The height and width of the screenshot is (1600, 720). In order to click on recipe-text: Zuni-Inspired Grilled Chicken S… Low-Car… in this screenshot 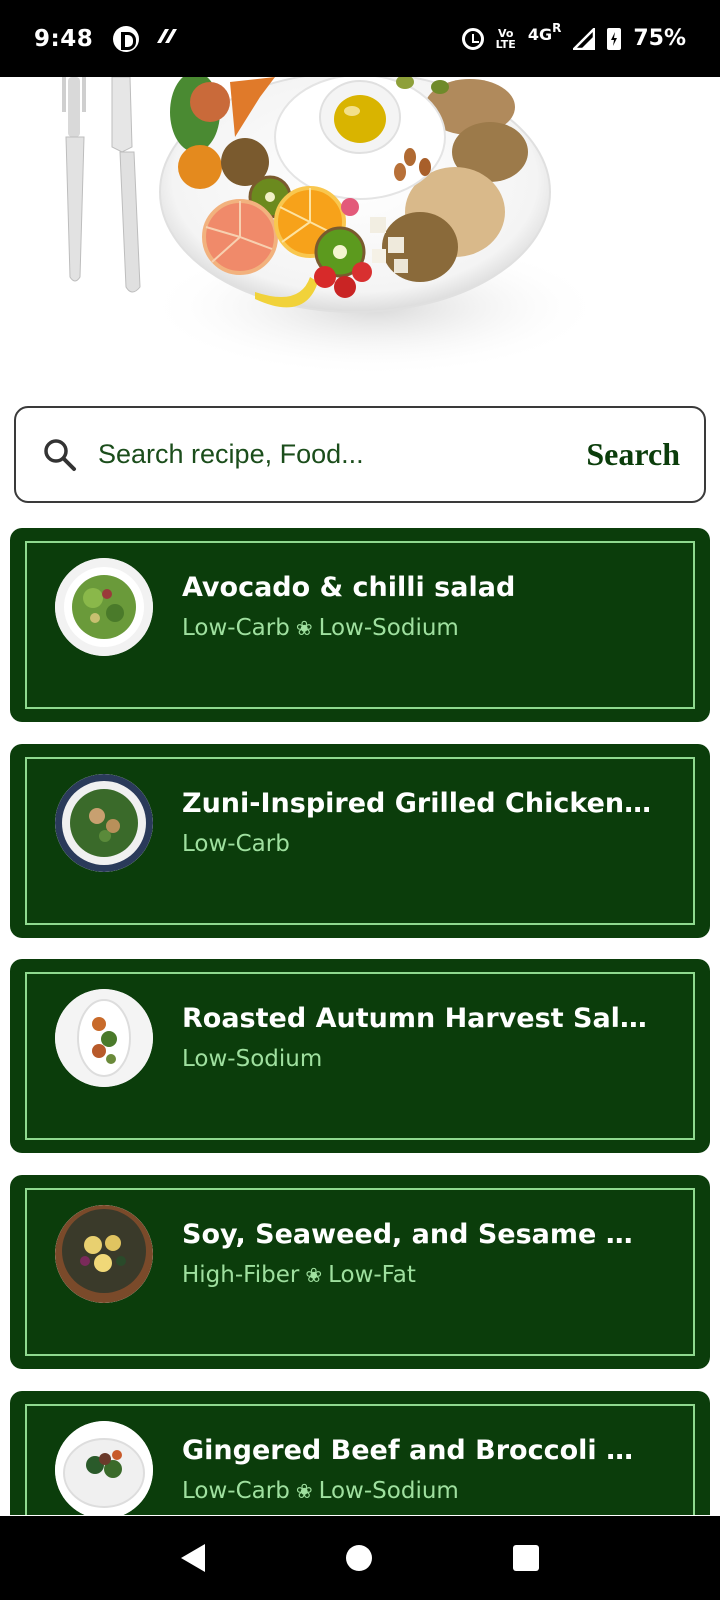, I will do `click(417, 822)`.